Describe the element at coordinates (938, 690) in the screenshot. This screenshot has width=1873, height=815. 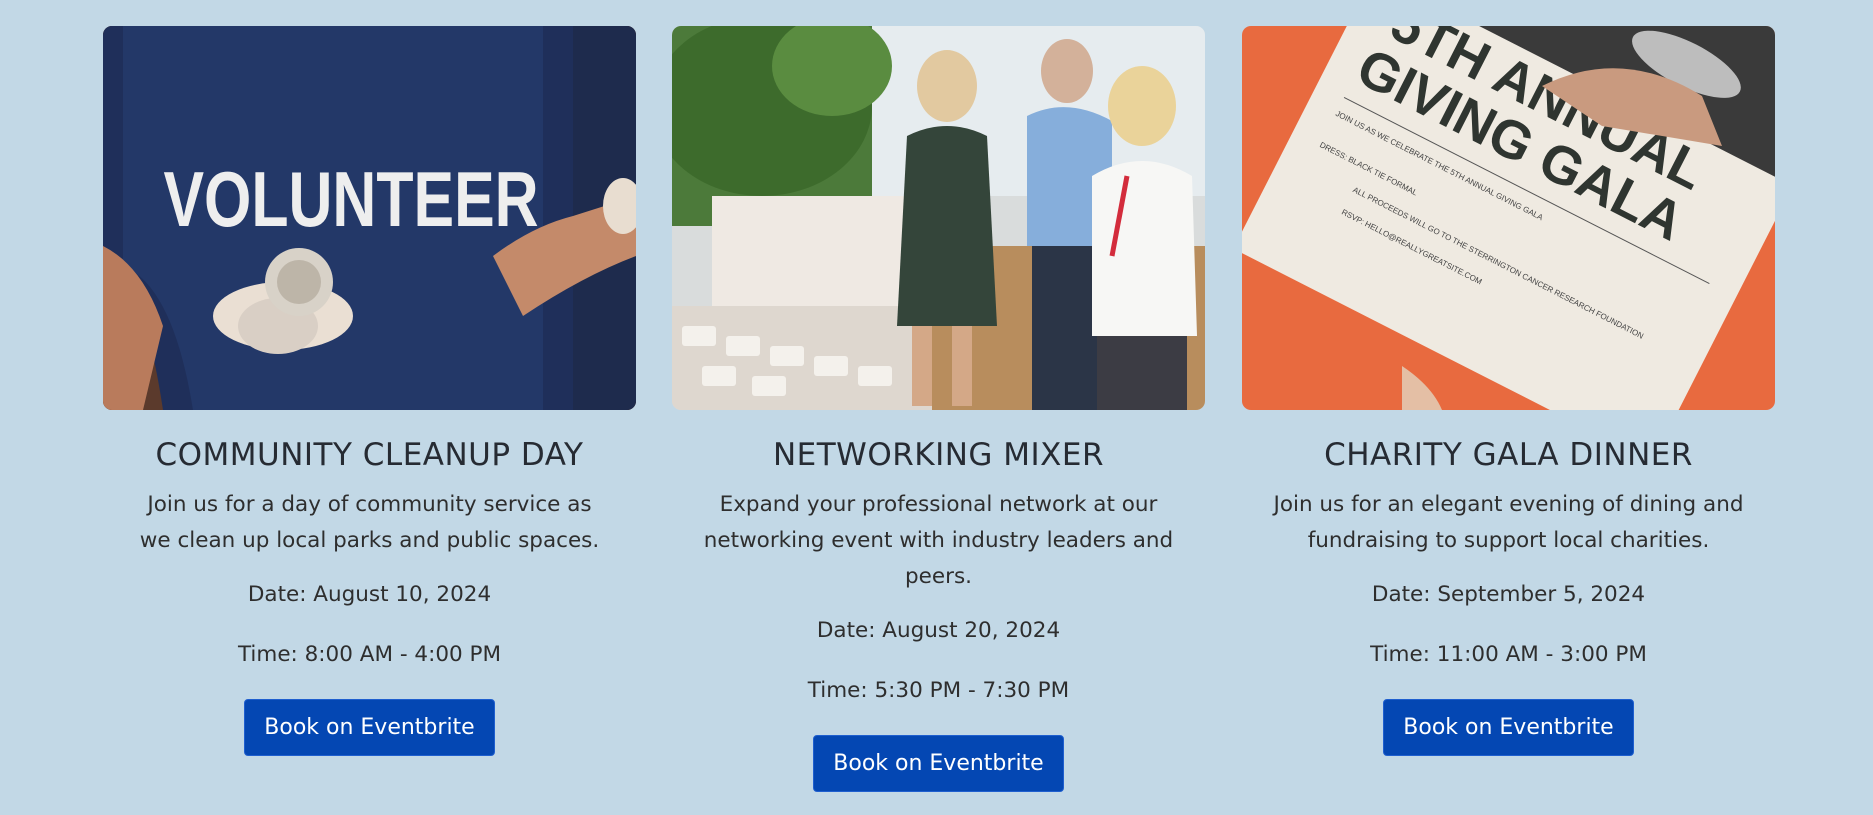
I see `event-time: Time: 5:30 PM - 7:30 PM` at that location.